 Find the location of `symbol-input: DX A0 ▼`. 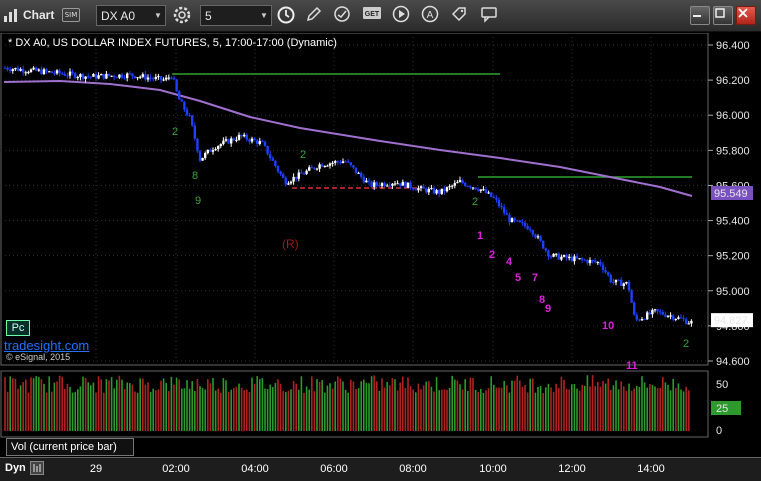

symbol-input: DX A0 ▼ is located at coordinates (131, 15).